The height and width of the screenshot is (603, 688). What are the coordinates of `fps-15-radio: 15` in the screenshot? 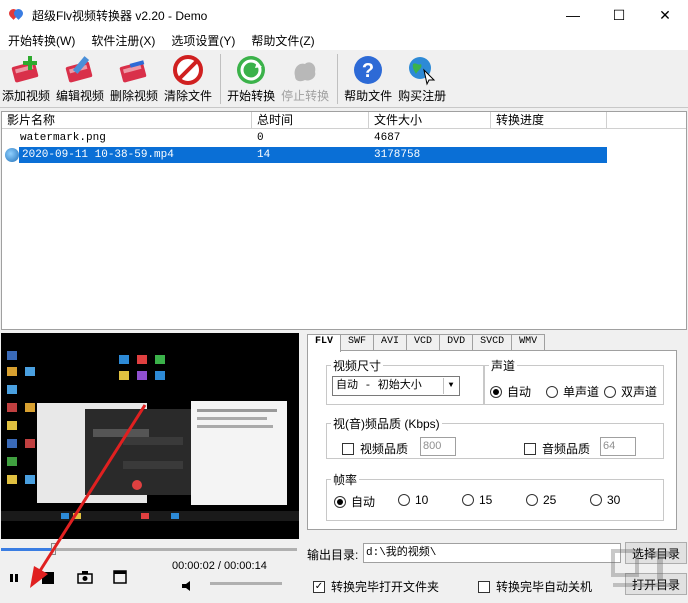 It's located at (477, 500).